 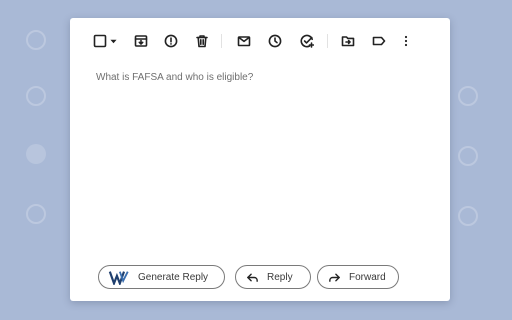 I want to click on add-to-tasks-icon, so click(x=307, y=41).